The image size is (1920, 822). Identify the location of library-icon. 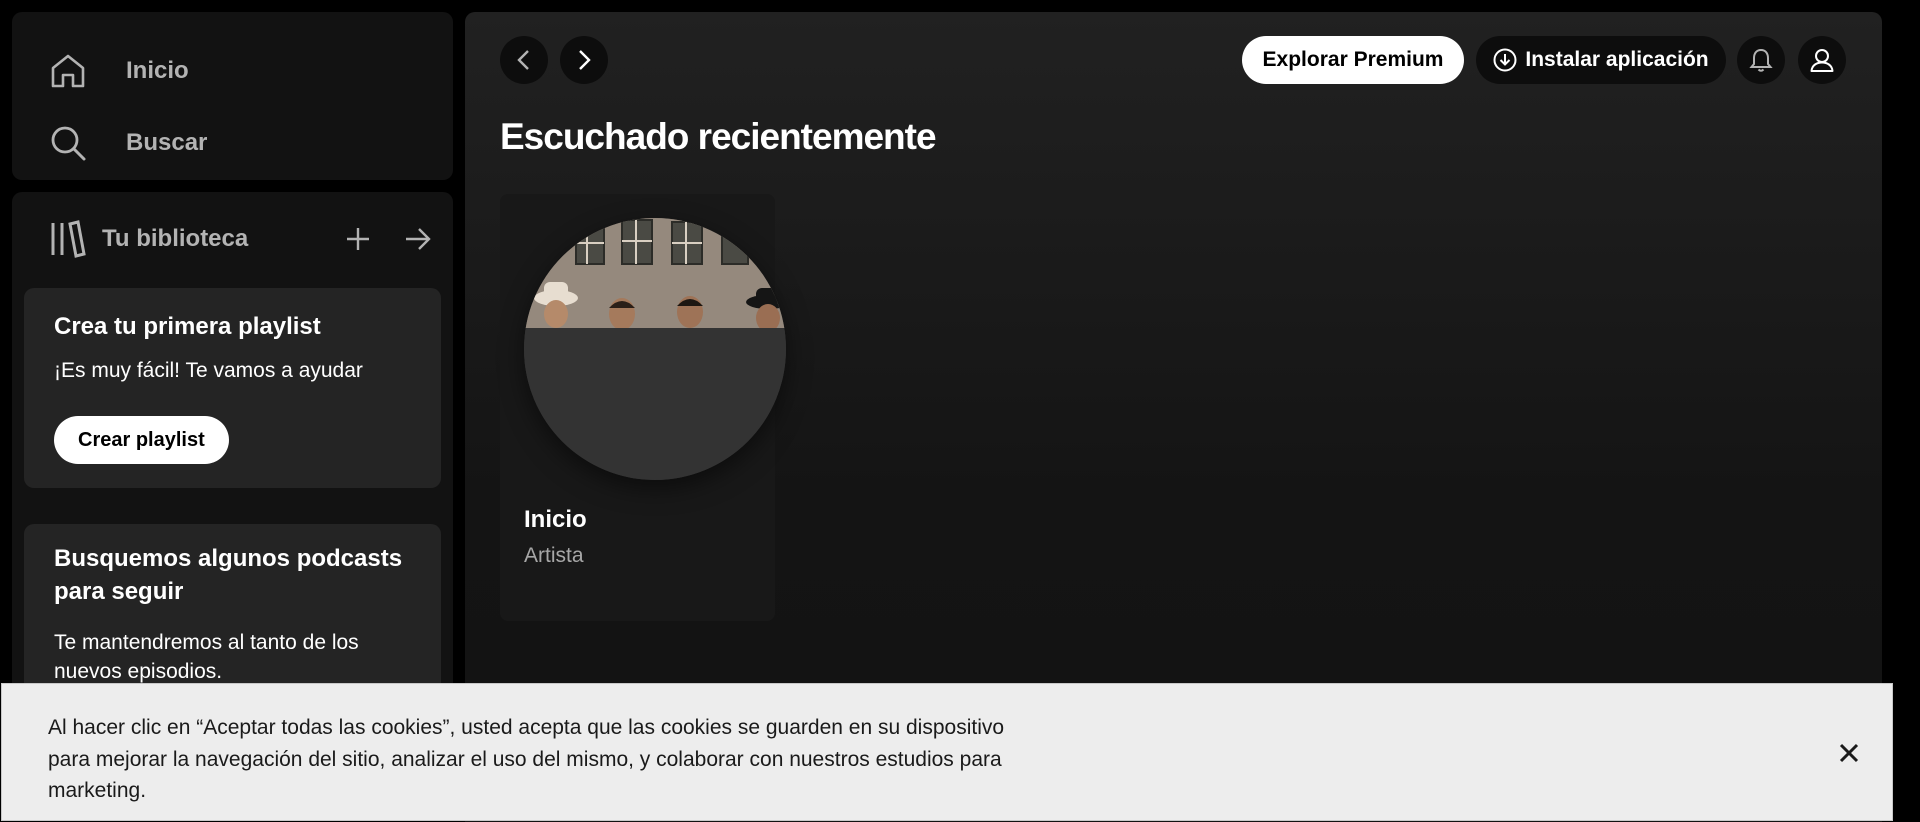
(68, 239).